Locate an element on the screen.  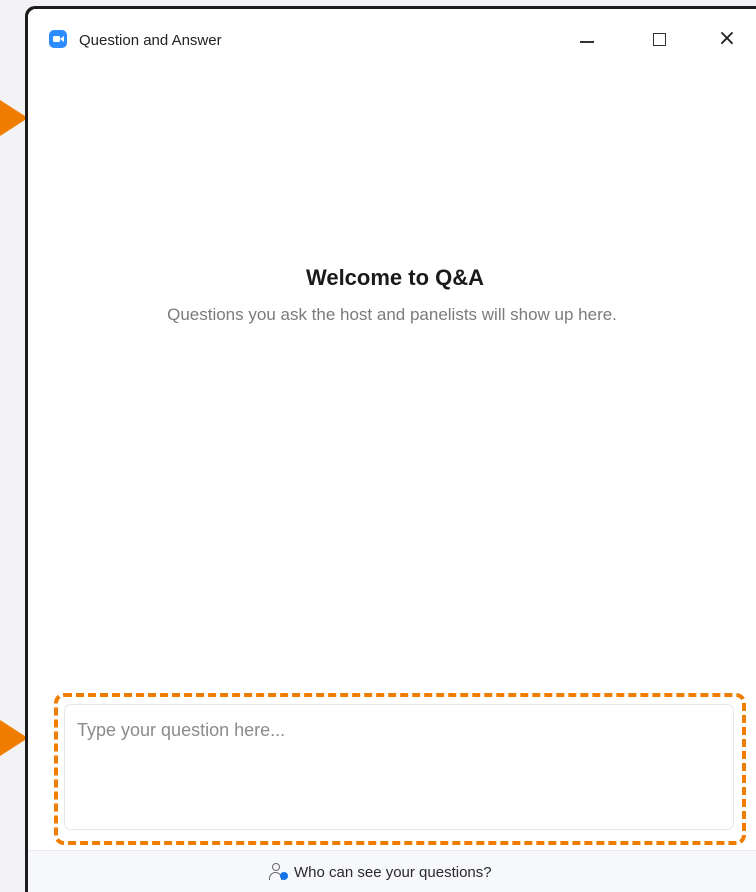
close-icon: × is located at coordinates (727, 38).